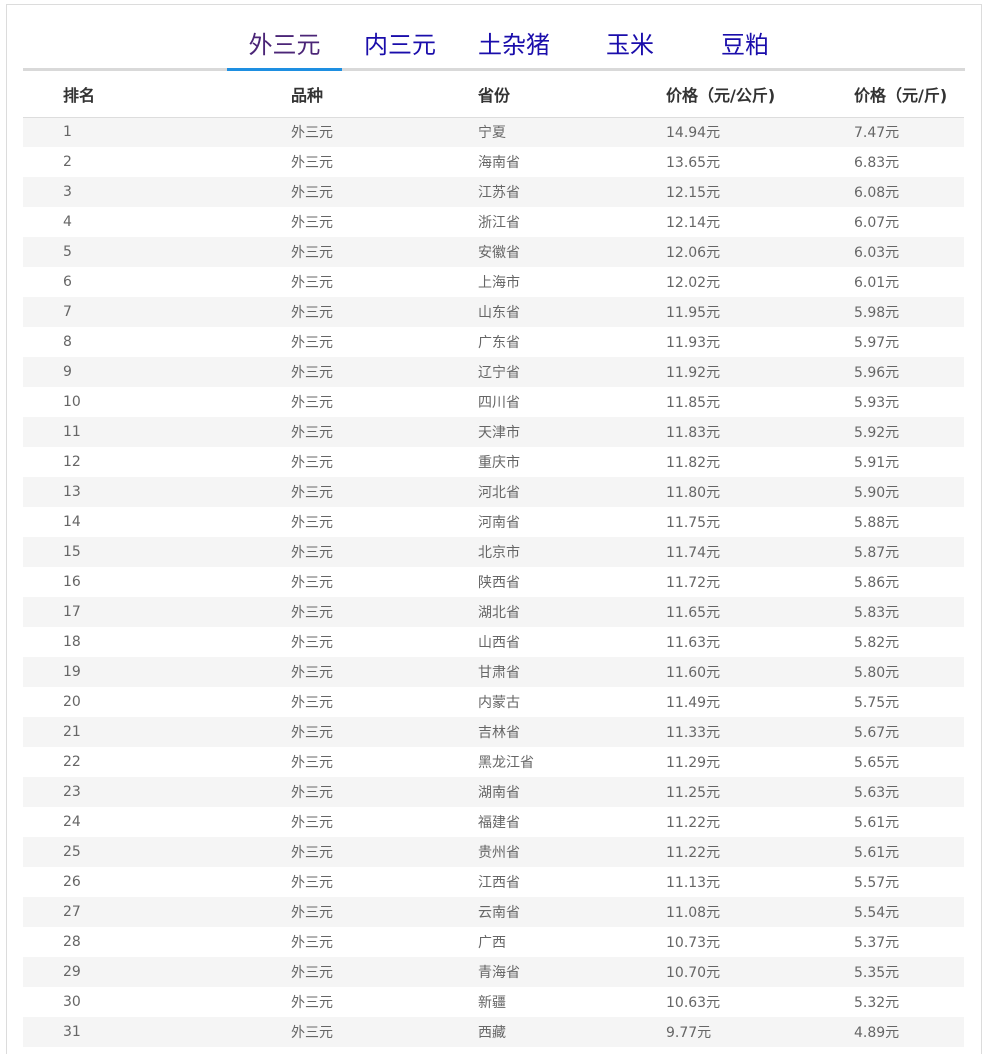  What do you see at coordinates (693, 823) in the screenshot?
I see `cell-price-per-kg: 11.22元` at bounding box center [693, 823].